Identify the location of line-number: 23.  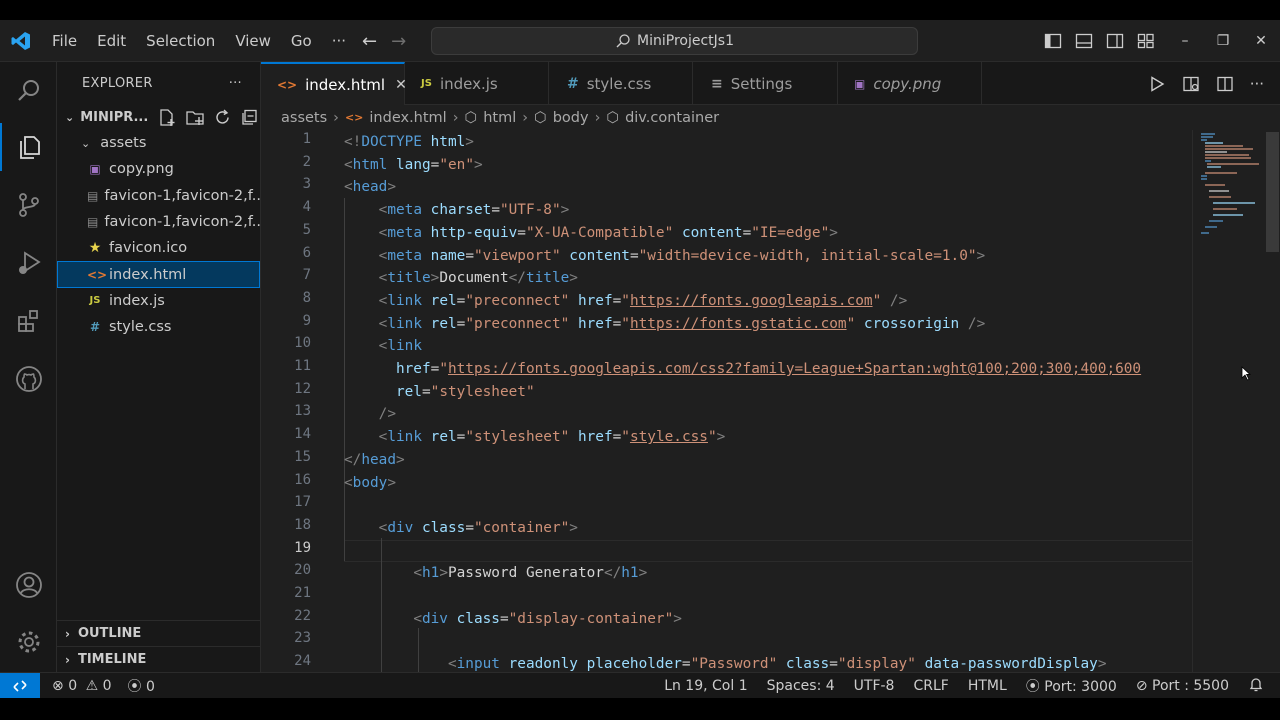
(302, 638).